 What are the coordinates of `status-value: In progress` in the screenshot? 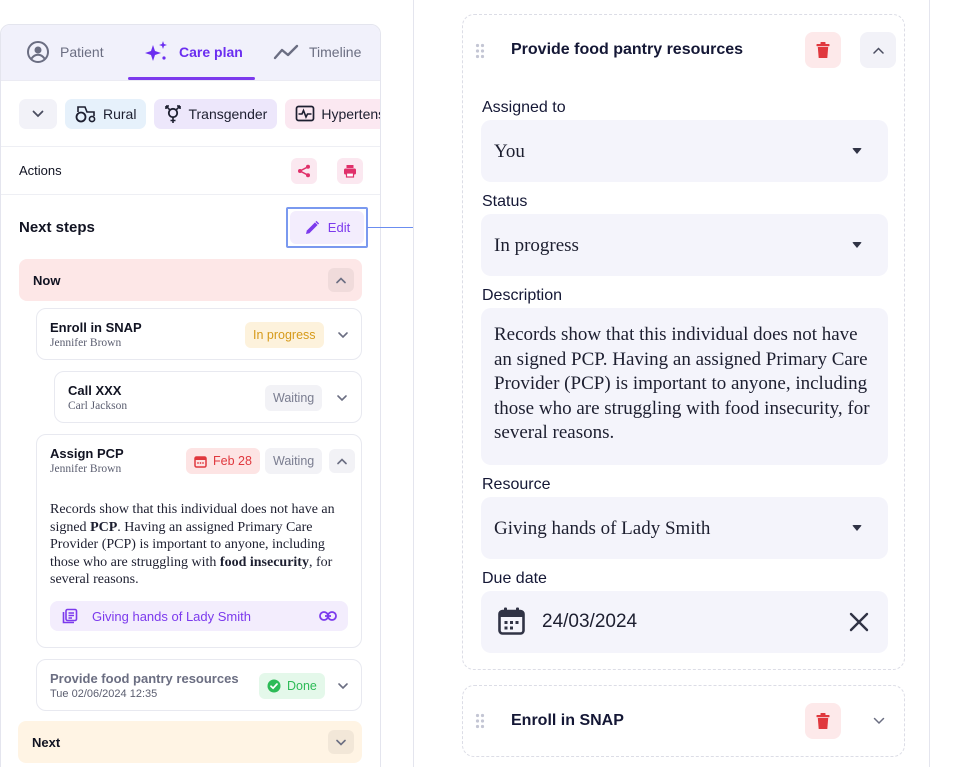 It's located at (536, 245).